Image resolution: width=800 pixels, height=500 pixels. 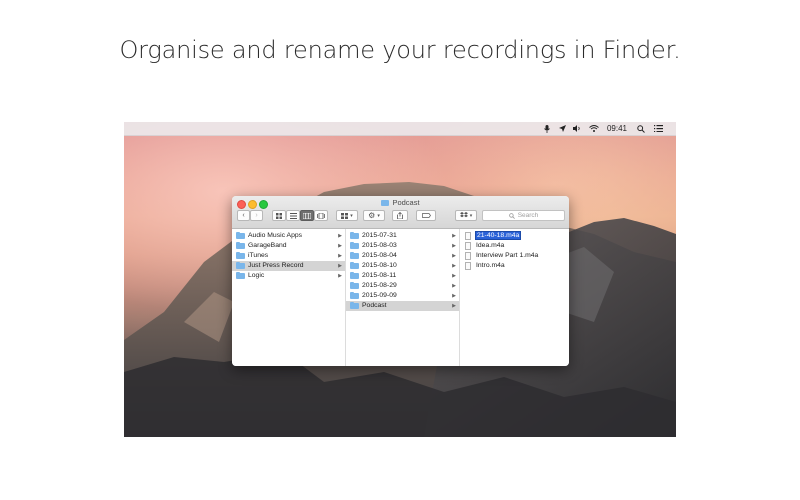 I want to click on list-view-button, so click(x=293, y=215).